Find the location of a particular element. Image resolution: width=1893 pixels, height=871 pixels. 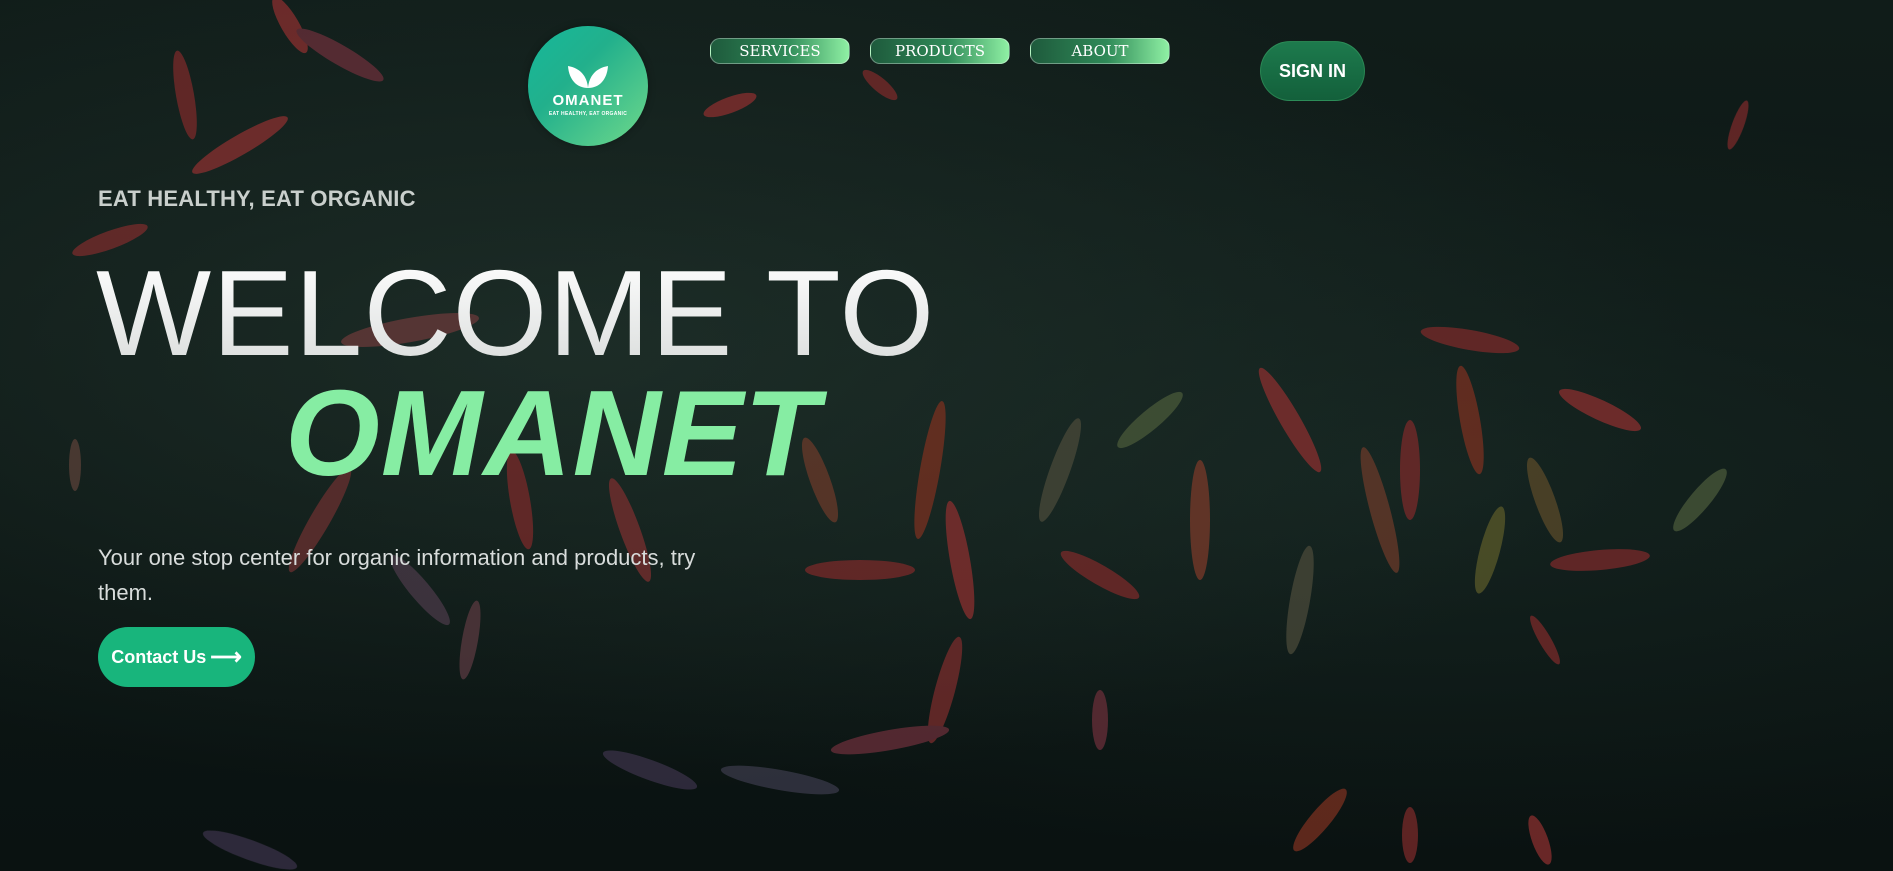

contact-us-label: Contact Us is located at coordinates (159, 656).